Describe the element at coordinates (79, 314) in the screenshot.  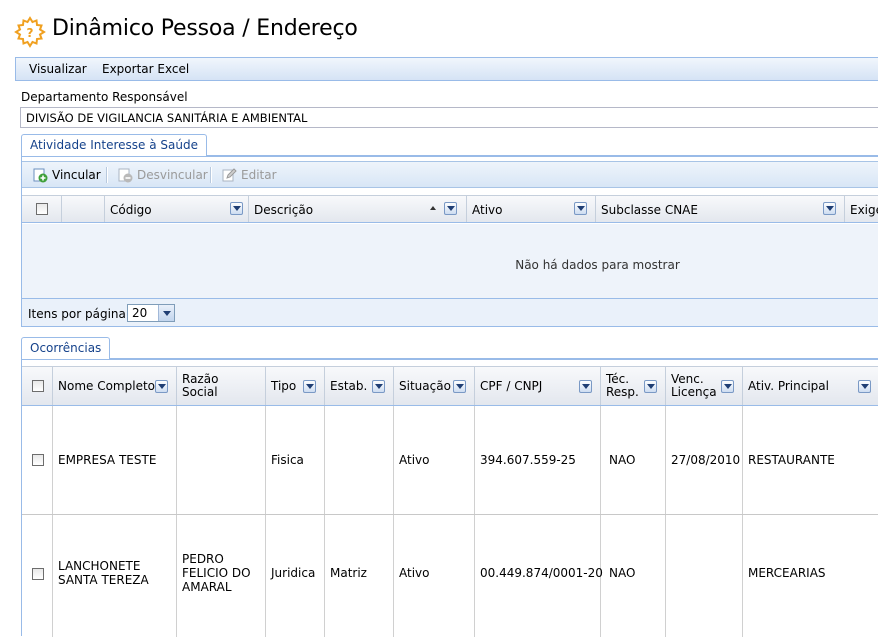
I see `pager-label: Itens por página:` at that location.